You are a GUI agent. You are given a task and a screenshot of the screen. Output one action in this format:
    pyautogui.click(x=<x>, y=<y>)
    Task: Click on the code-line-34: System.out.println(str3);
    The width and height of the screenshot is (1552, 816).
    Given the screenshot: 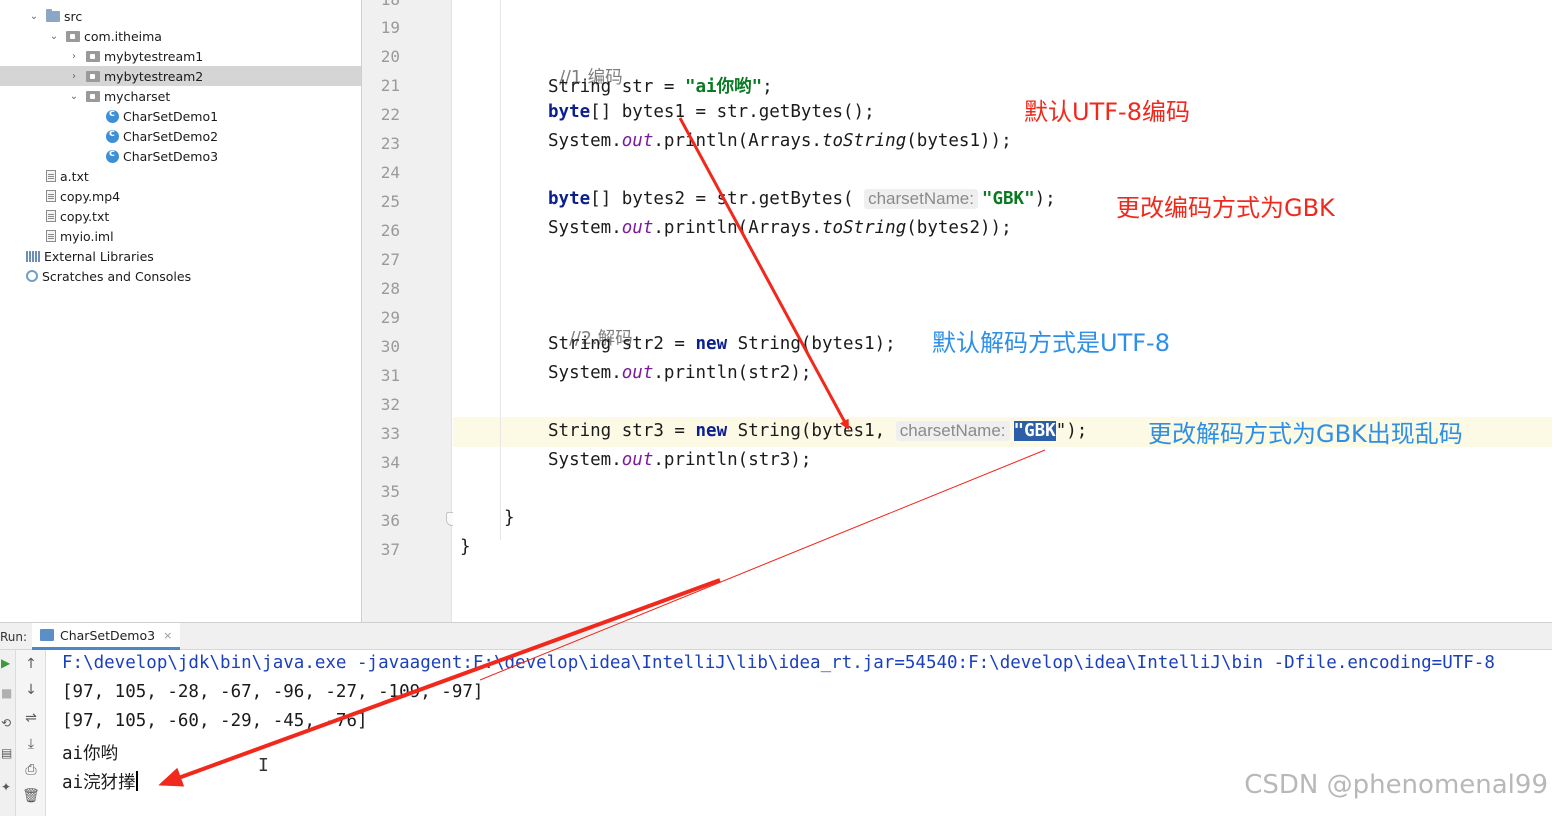 What is the action you would take?
    pyautogui.click(x=679, y=460)
    